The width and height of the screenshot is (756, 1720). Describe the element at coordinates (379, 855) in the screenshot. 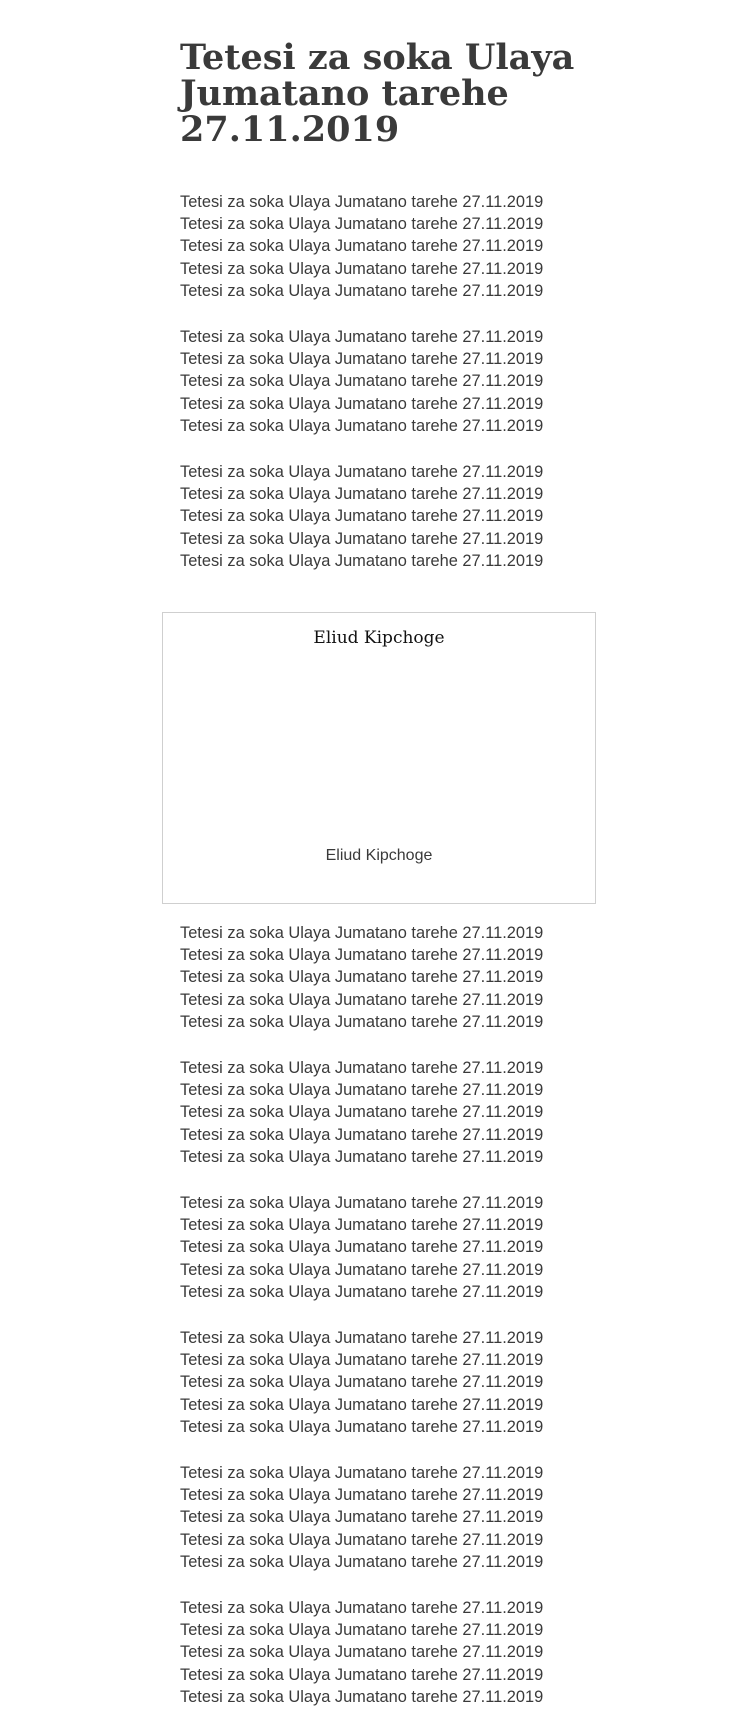

I see `figure-caption: Eliud Kipchoge` at that location.